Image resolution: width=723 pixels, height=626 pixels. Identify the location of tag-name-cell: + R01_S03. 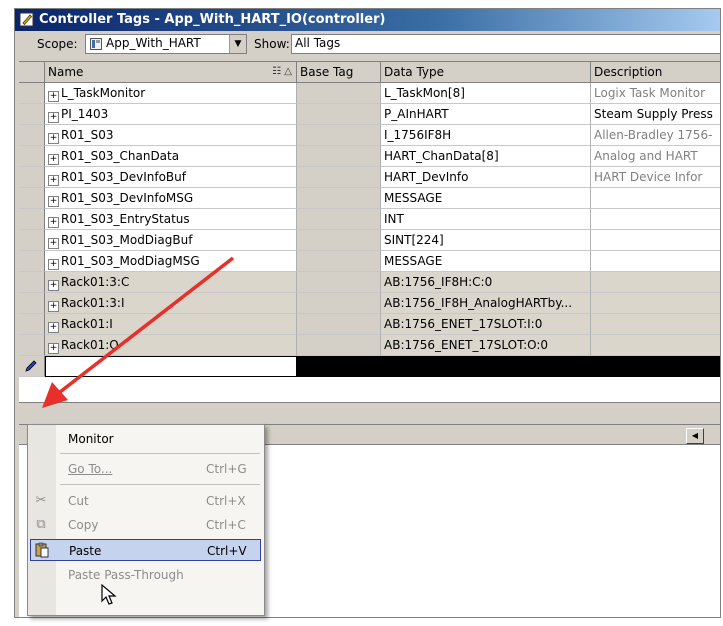
(171, 135).